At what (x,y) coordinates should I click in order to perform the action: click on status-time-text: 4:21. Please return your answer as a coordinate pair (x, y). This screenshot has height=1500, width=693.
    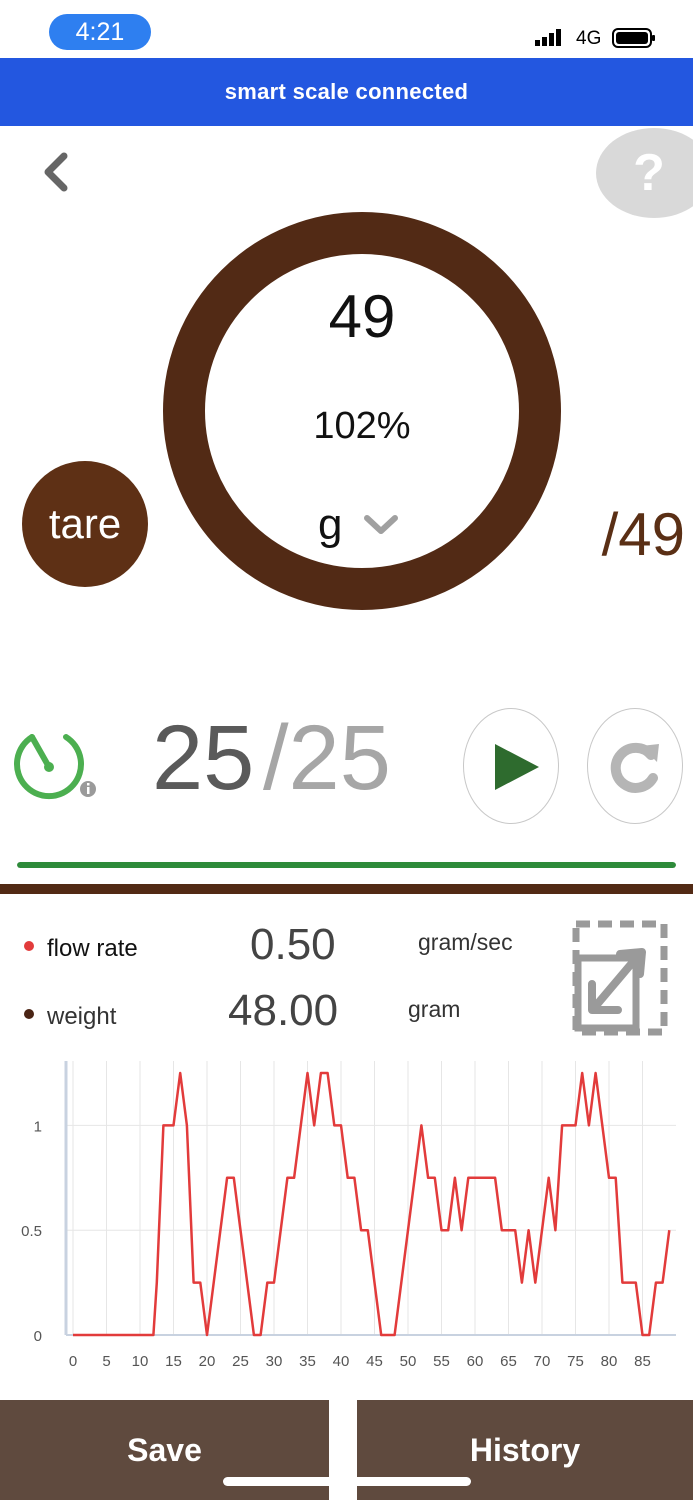
    Looking at the image, I should click on (100, 31).